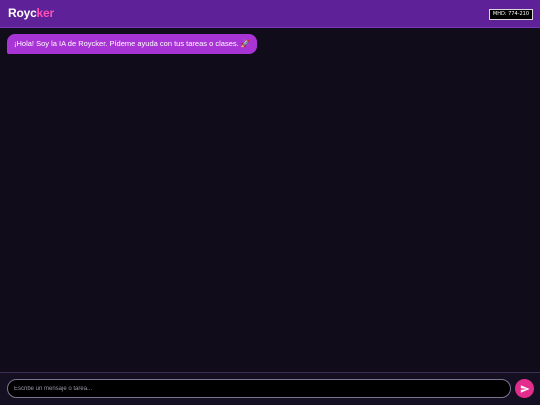  Describe the element at coordinates (45, 13) in the screenshot. I see `logo-text-accent: ker` at that location.